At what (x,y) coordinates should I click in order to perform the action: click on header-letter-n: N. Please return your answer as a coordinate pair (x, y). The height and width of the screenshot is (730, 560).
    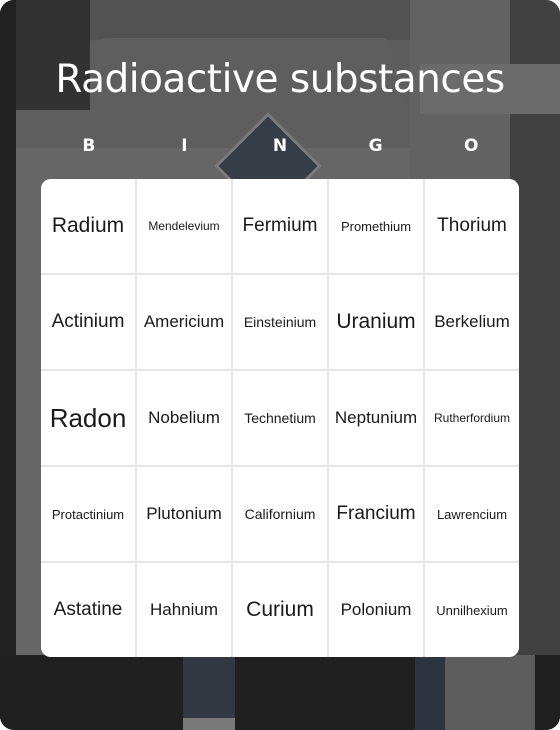
    Looking at the image, I should click on (280, 146).